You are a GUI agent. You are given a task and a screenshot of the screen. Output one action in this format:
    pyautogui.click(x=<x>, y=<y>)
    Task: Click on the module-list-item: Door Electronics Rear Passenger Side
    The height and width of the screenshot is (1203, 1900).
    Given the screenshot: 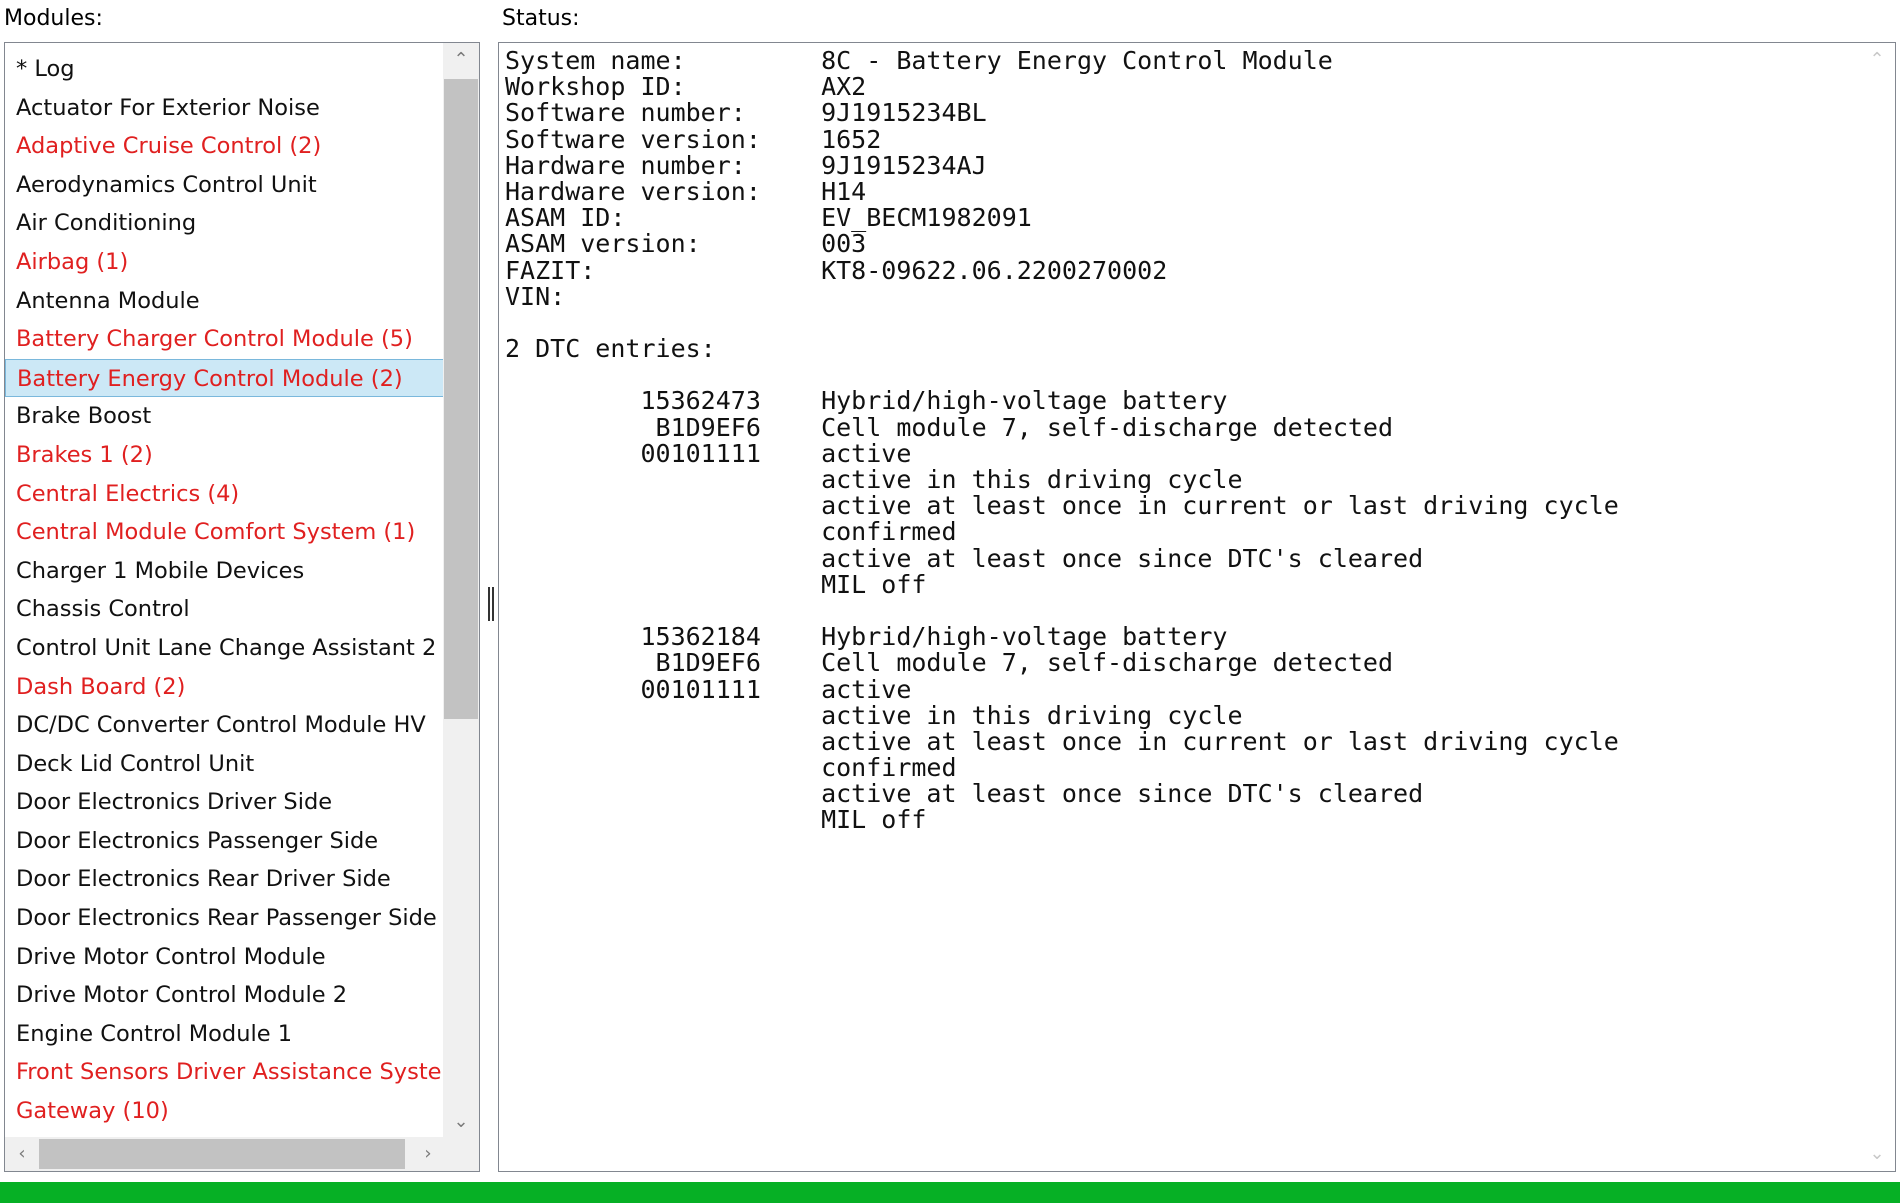 What is the action you would take?
    pyautogui.click(x=225, y=918)
    